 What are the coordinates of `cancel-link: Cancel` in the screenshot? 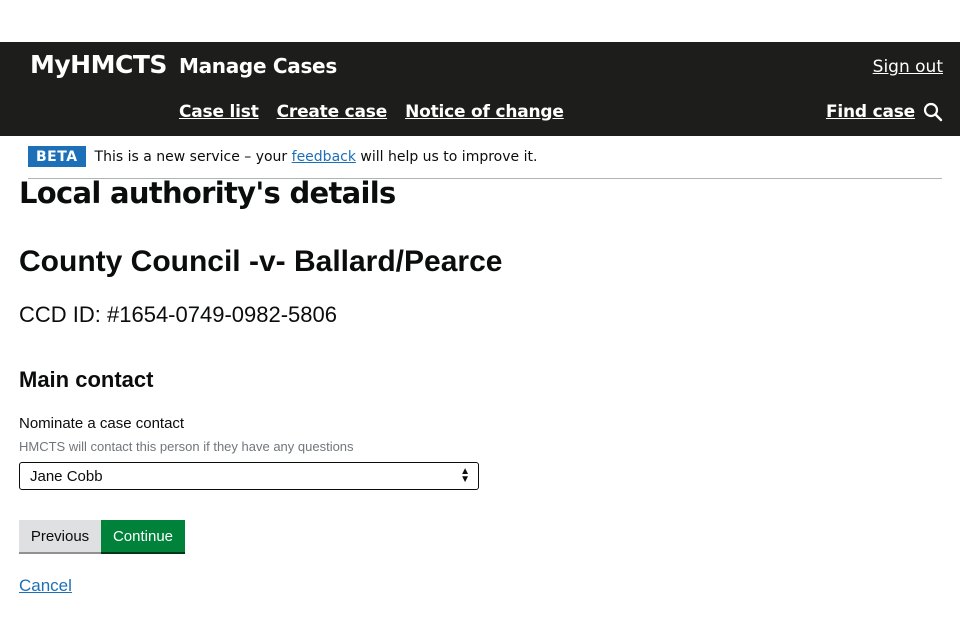 It's located at (45, 586).